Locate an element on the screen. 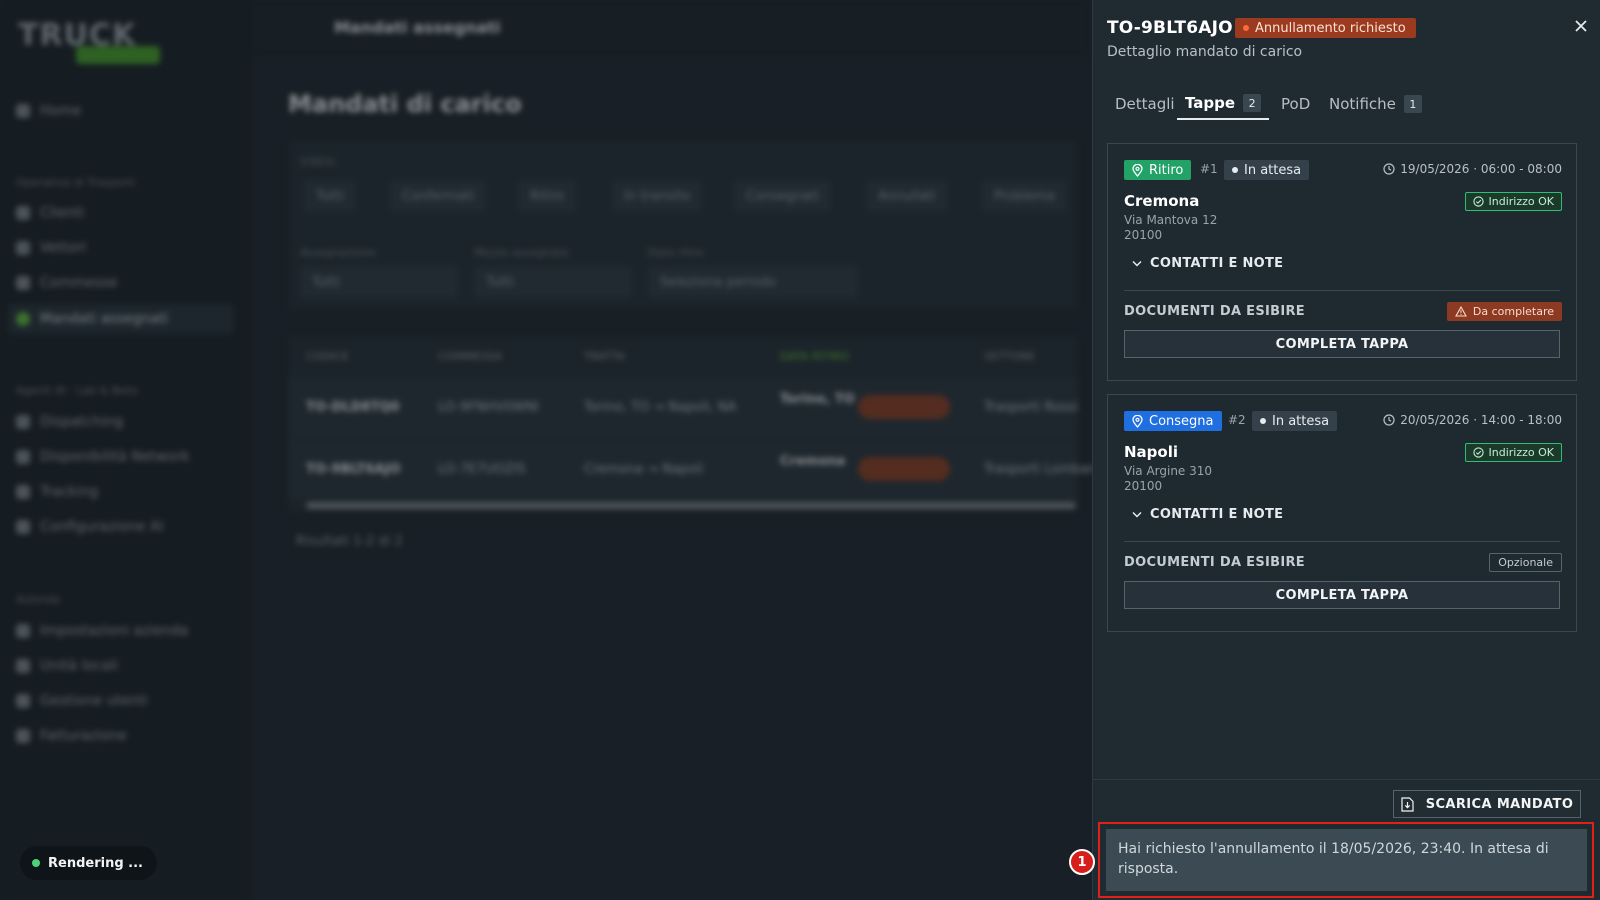 This screenshot has height=900, width=1600. status-badge: Annullamento richiesto is located at coordinates (1325, 28).